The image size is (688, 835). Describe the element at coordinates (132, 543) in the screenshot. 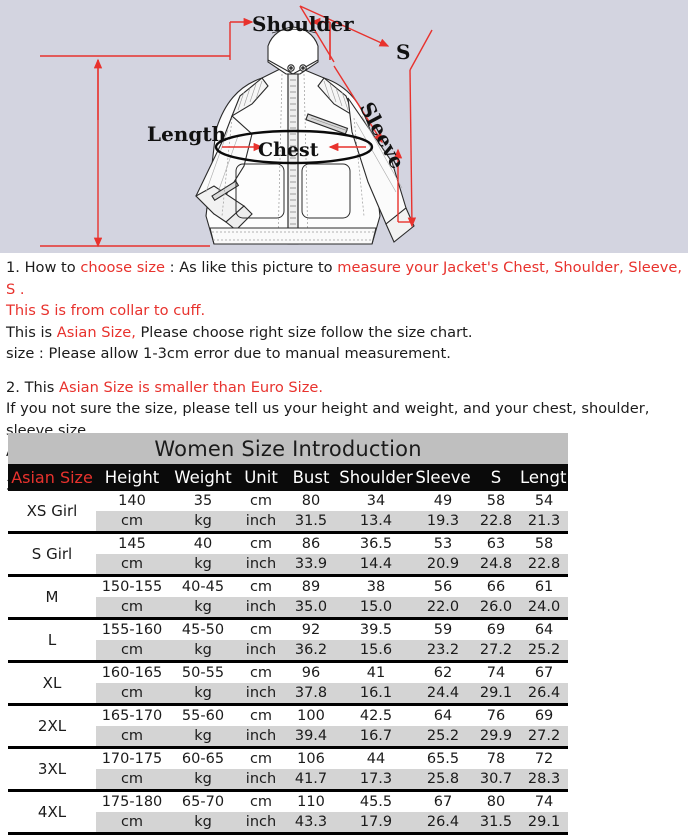

I see `cell-height-cm: 145` at that location.